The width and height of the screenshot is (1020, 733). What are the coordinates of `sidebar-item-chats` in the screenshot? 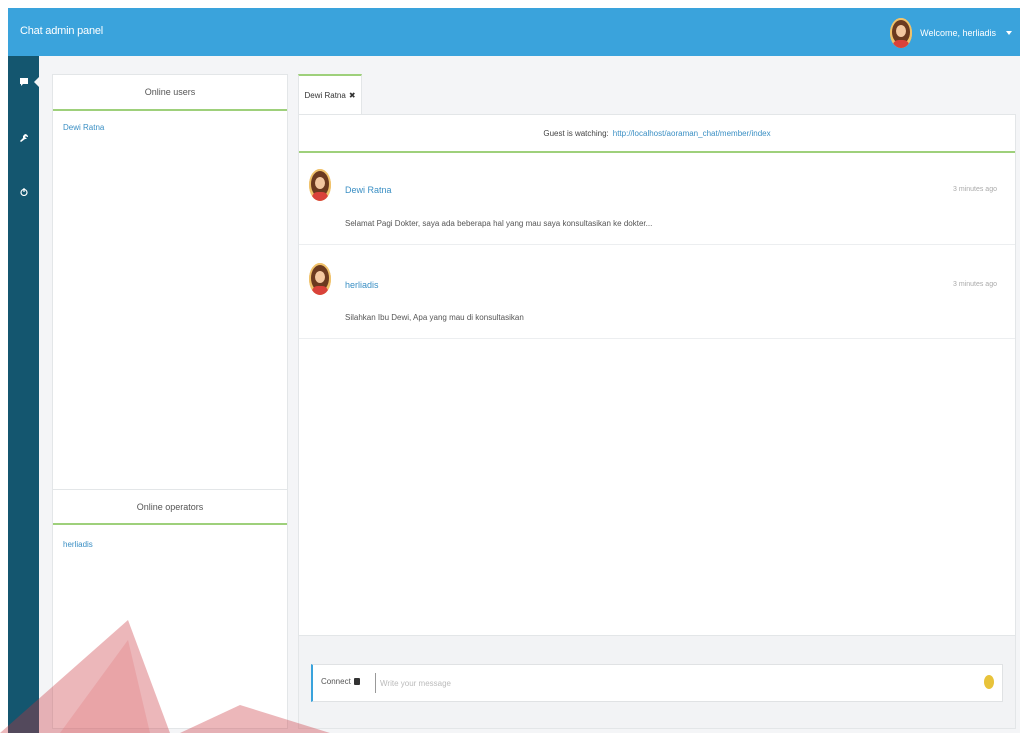 It's located at (24, 82).